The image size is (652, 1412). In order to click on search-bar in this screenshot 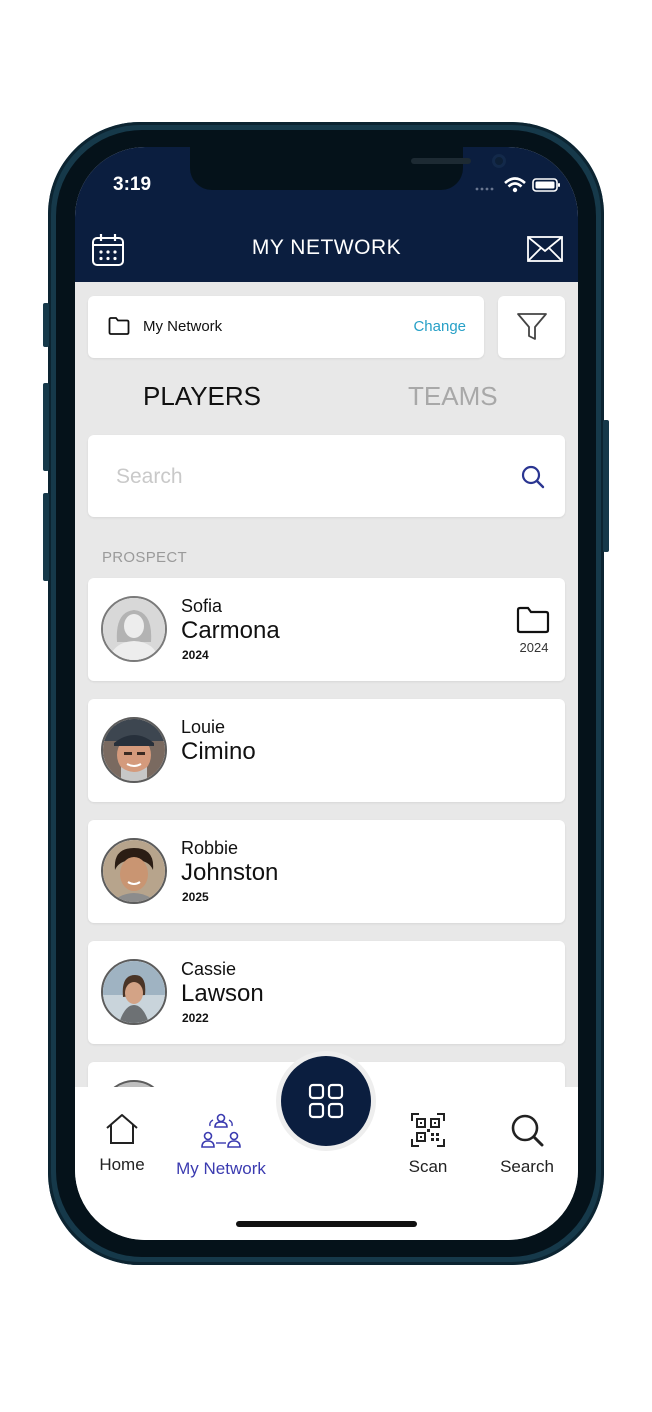, I will do `click(326, 476)`.